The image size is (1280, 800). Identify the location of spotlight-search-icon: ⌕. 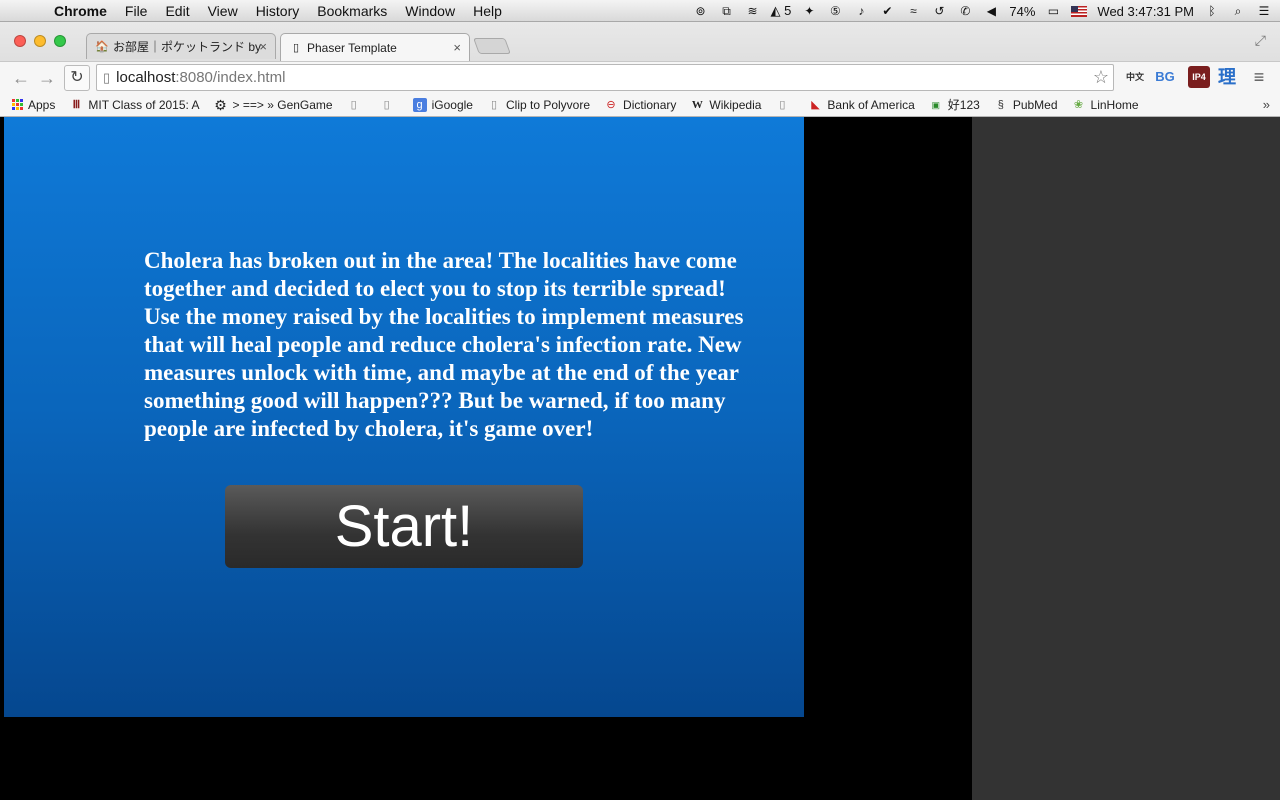
(1238, 11).